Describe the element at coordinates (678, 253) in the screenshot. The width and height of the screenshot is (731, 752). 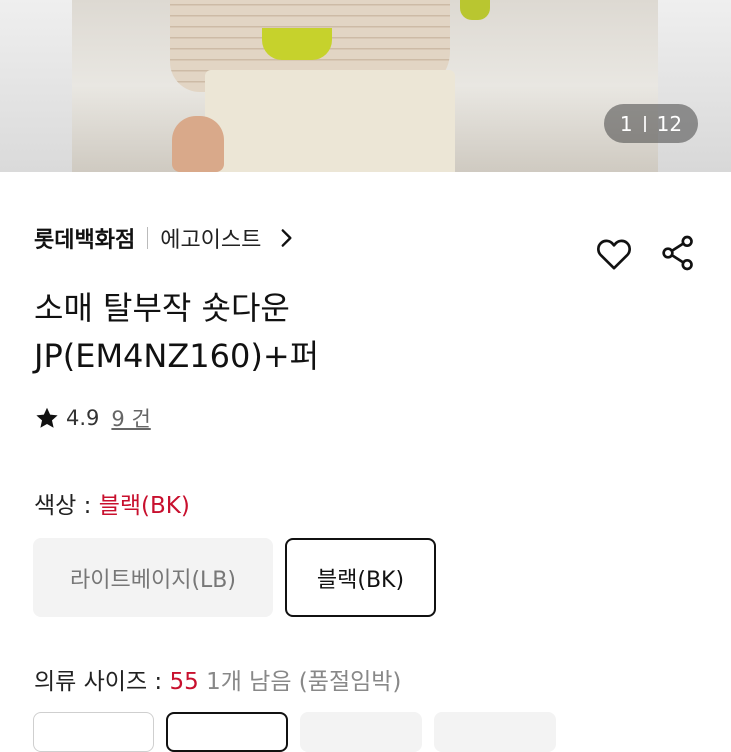
I see `share-icon` at that location.